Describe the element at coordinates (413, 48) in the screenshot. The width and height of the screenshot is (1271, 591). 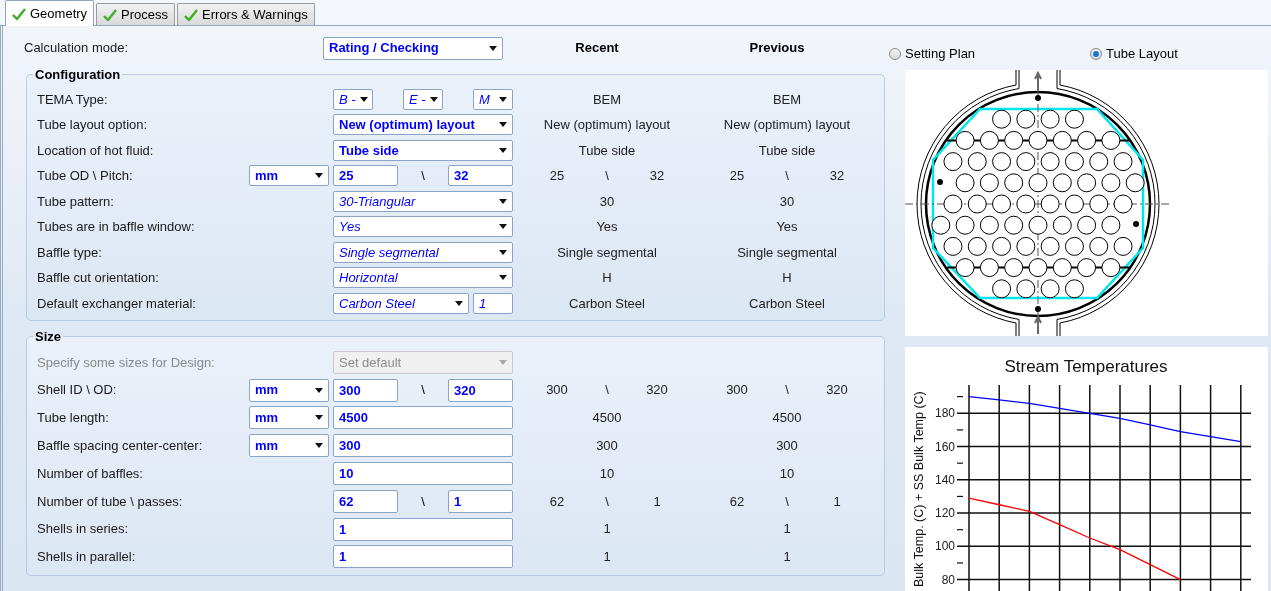
I see `dropdown: Rating / Checking` at that location.